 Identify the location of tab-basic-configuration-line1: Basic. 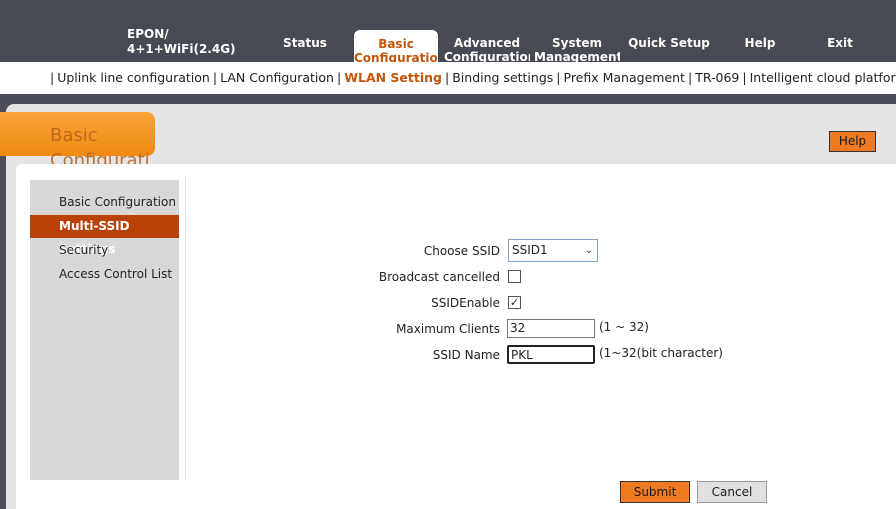
(396, 44).